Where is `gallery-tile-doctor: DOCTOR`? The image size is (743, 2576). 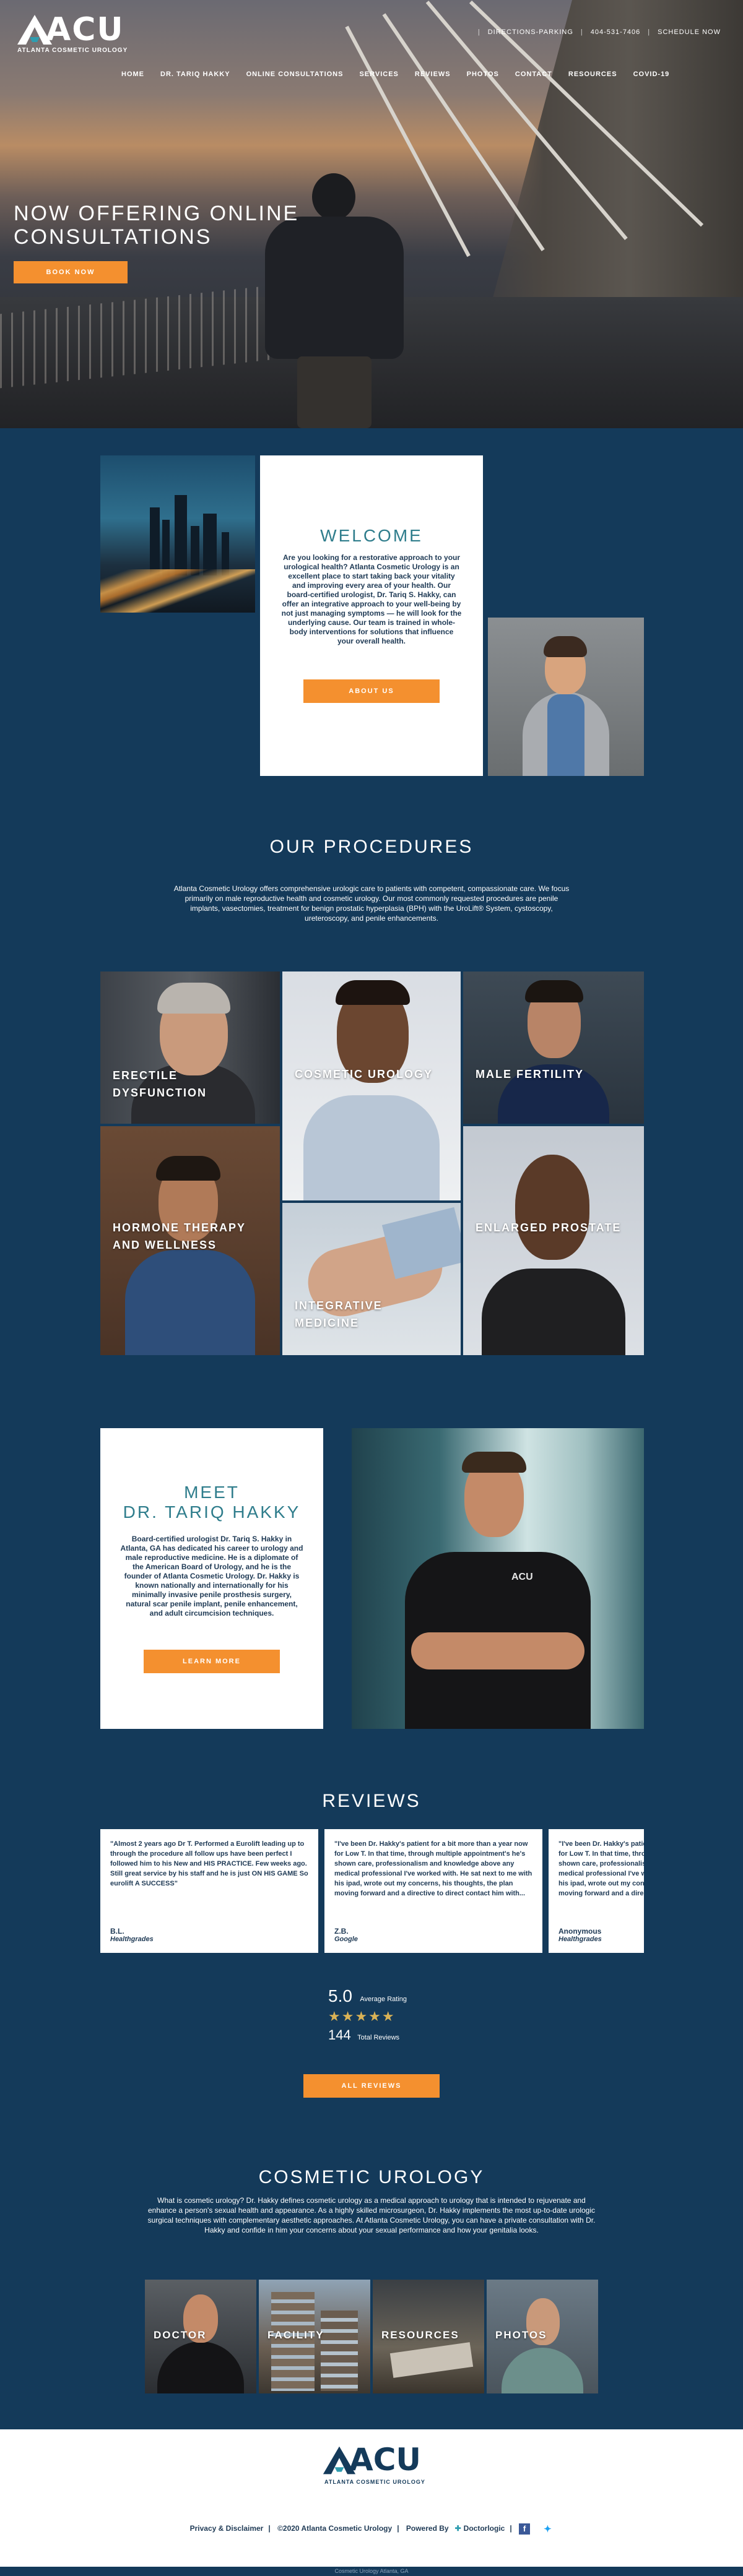 gallery-tile-doctor: DOCTOR is located at coordinates (200, 2336).